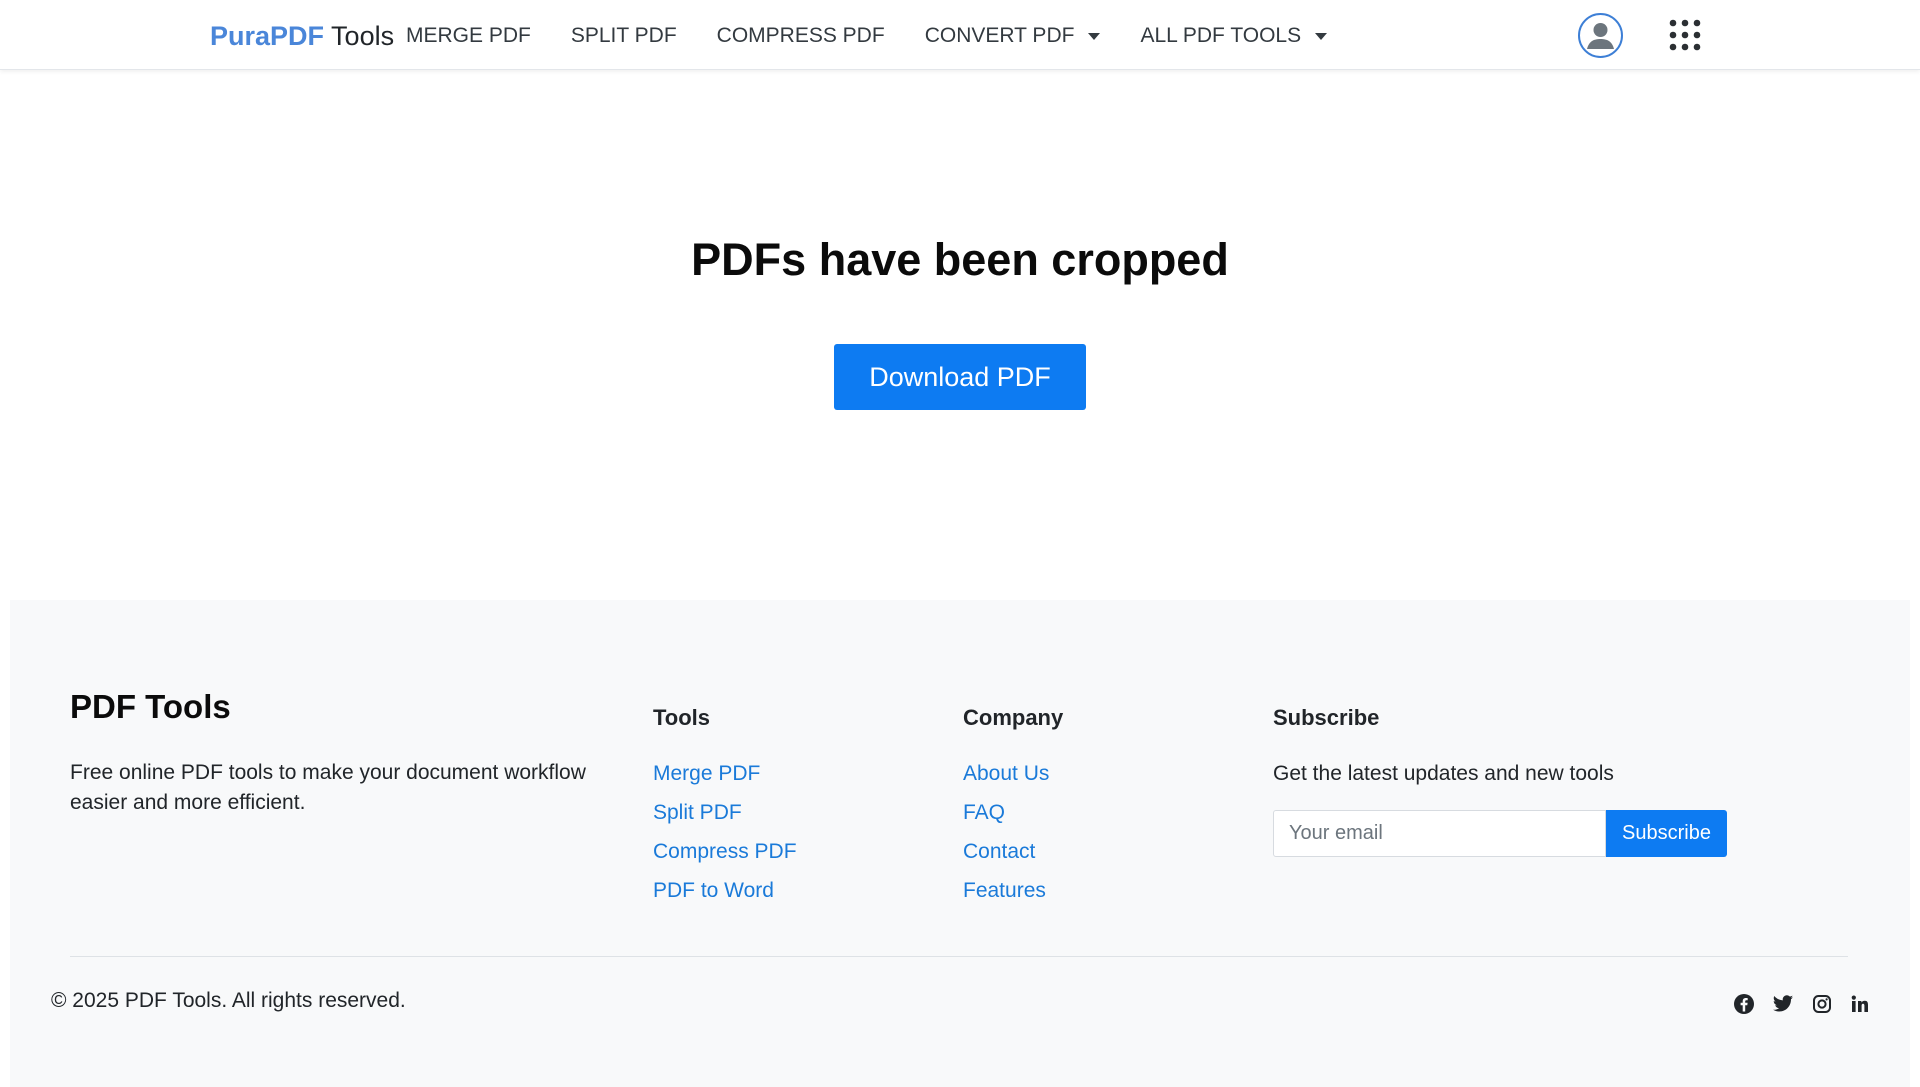  Describe the element at coordinates (1860, 1004) in the screenshot. I see `linkedin-icon` at that location.